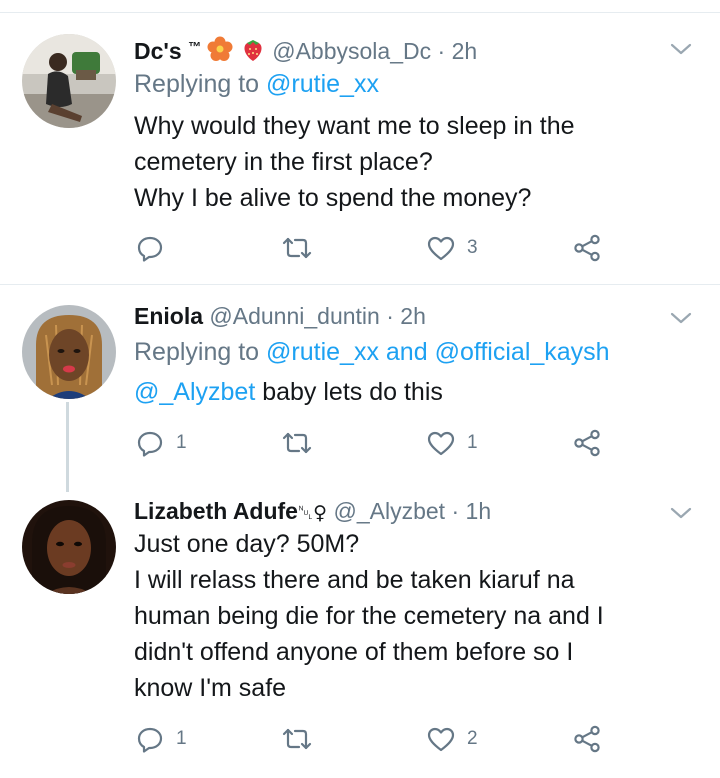 This screenshot has width=720, height=778. Describe the element at coordinates (150, 740) in the screenshot. I see `reply-icon` at that location.